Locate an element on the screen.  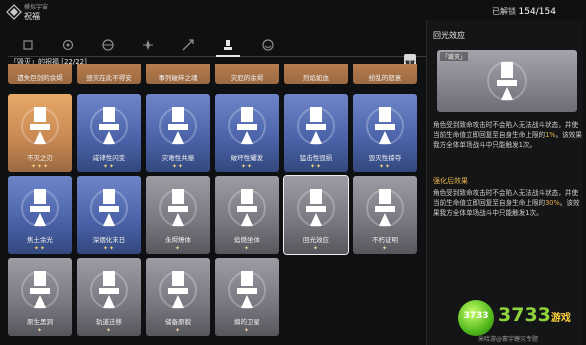
blessing-card: 破坏性耀发 ✦✦ is located at coordinates (247, 133).